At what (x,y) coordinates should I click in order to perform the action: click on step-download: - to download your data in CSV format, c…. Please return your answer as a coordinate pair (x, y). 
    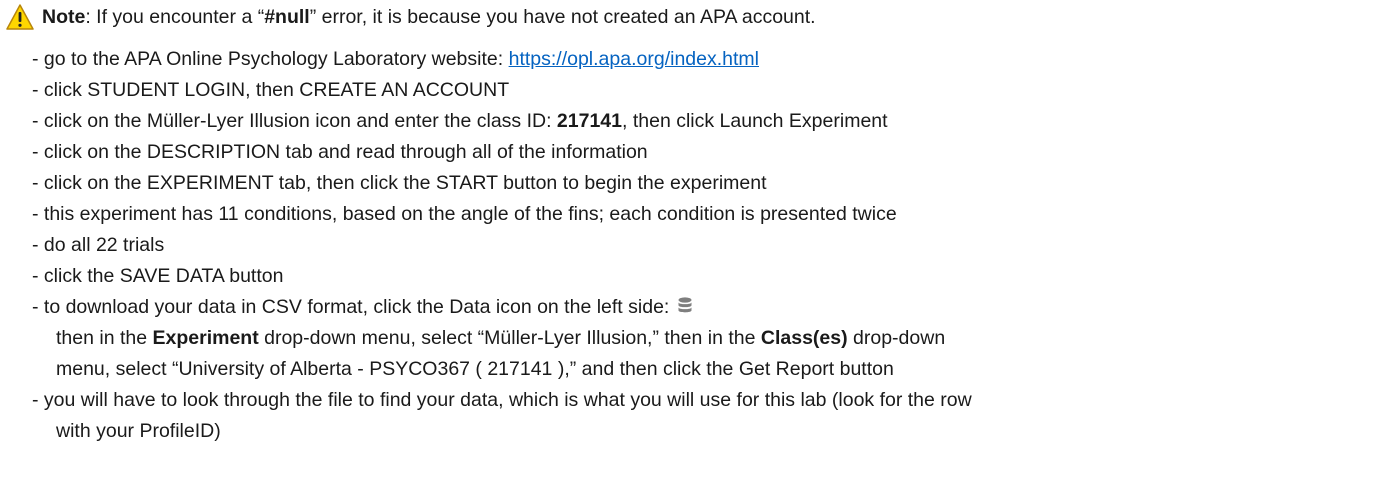
    Looking at the image, I should click on (362, 307).